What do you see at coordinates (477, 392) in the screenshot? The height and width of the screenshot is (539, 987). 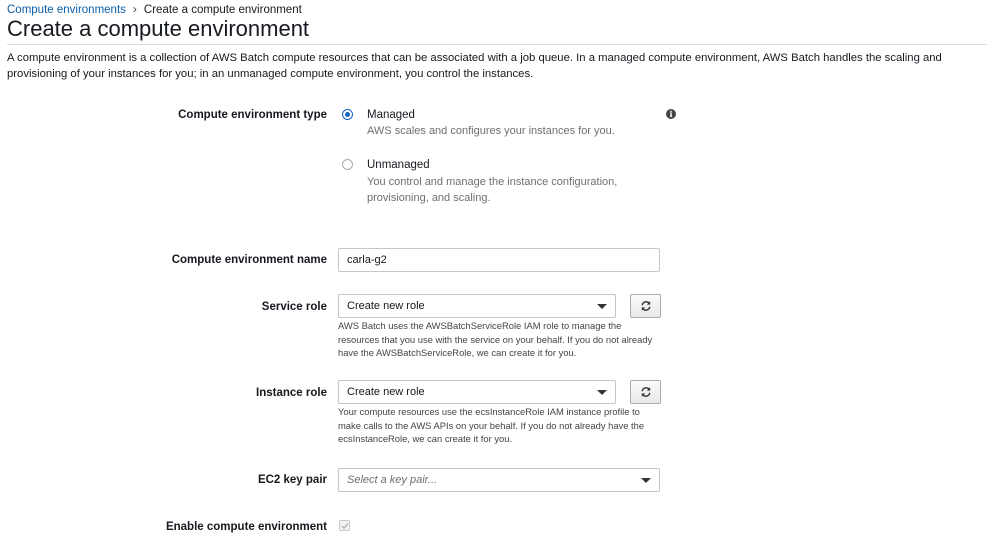 I see `instance-role-select: Create new role` at bounding box center [477, 392].